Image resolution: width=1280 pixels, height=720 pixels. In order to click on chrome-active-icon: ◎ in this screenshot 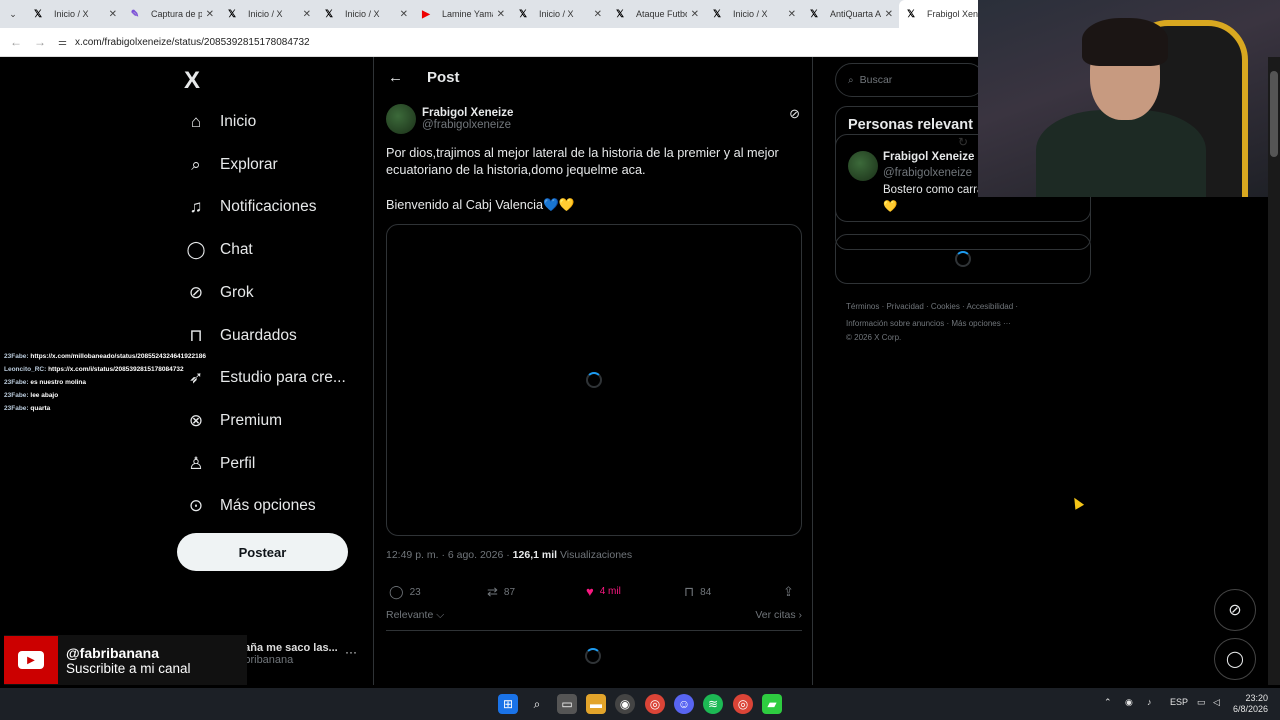, I will do `click(743, 704)`.